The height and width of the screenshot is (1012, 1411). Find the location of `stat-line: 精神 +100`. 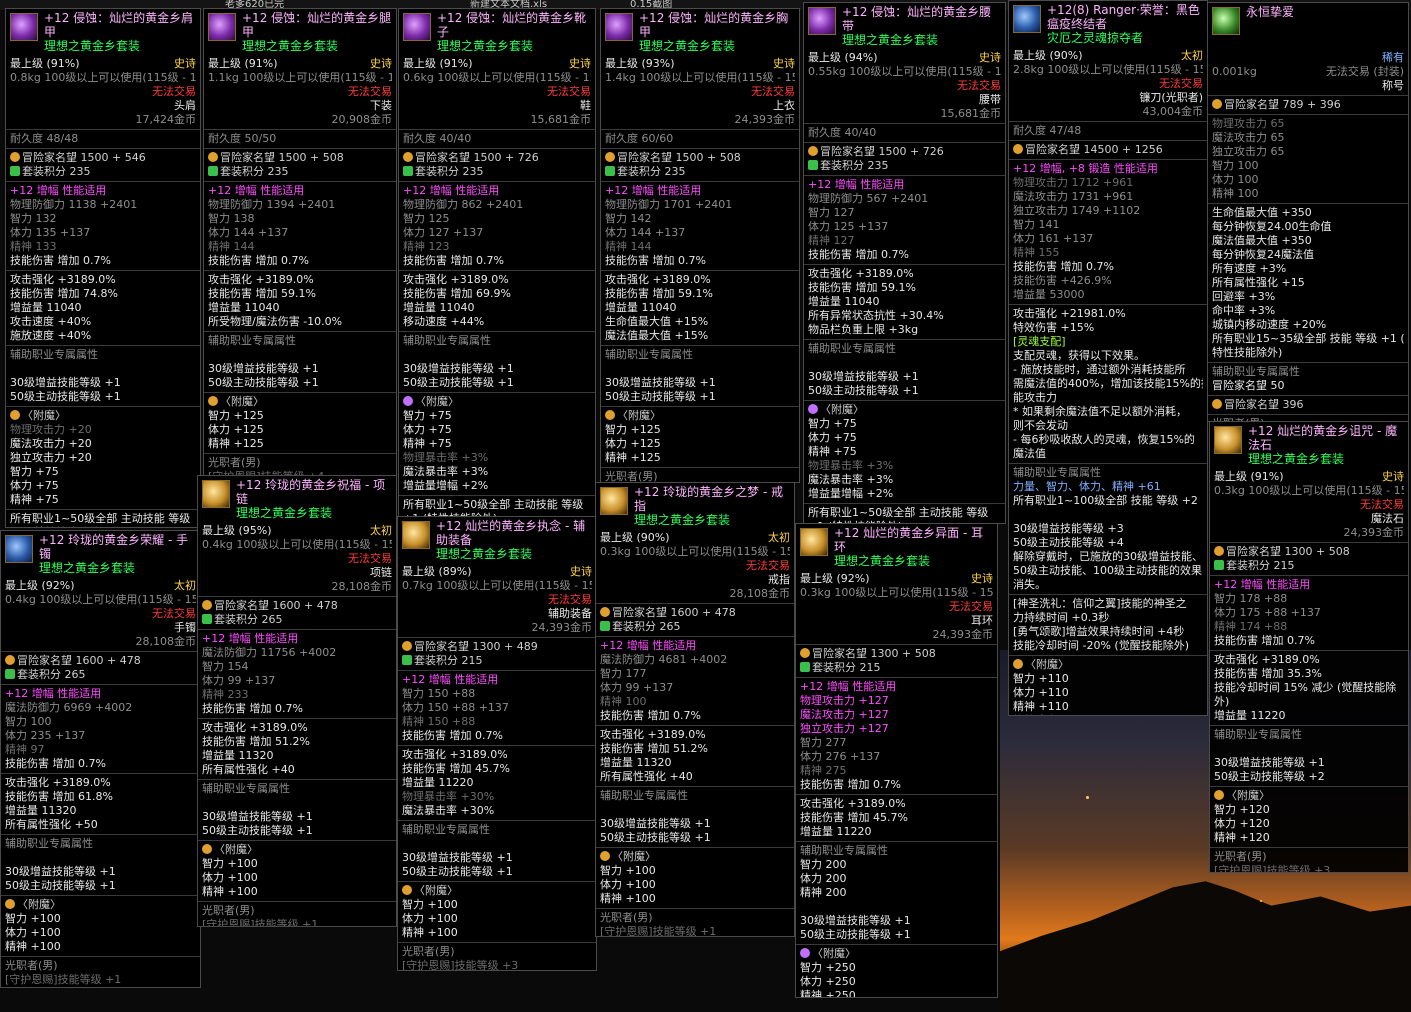

stat-line: 精神 +100 is located at coordinates (695, 899).